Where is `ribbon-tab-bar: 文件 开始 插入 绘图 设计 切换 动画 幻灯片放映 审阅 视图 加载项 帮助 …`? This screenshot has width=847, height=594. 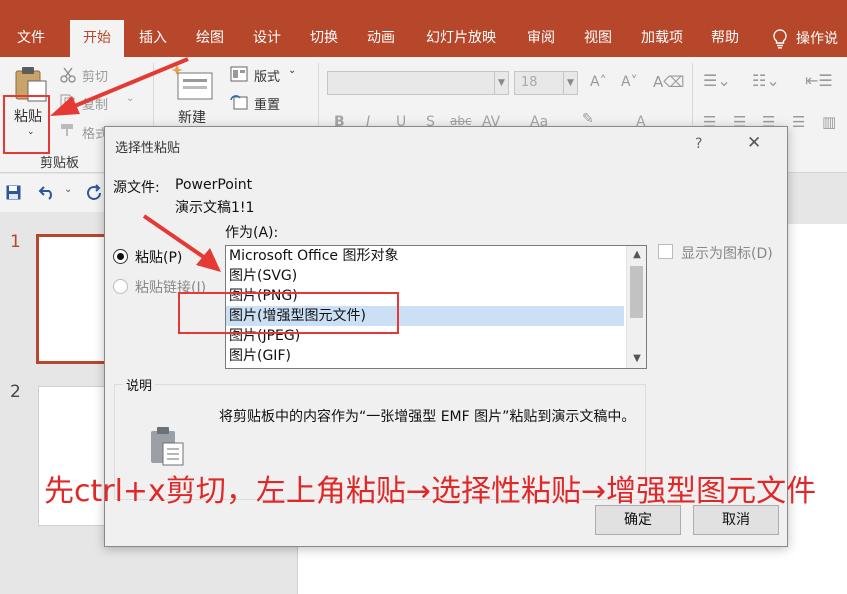
ribbon-tab-bar: 文件 开始 插入 绘图 设计 切换 动画 幻灯片放映 审阅 视图 加载项 帮助 … is located at coordinates (423, 28).